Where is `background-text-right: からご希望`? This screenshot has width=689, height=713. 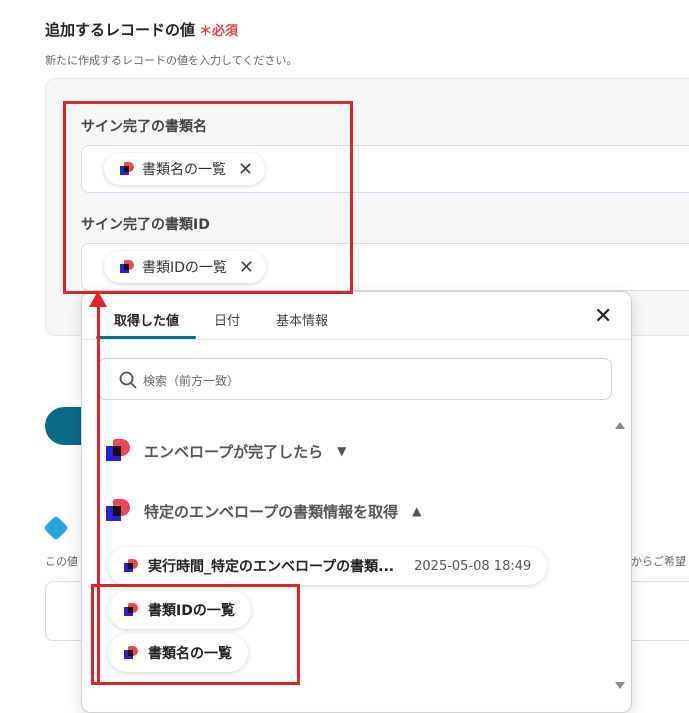 background-text-right: からご希望 is located at coordinates (658, 561).